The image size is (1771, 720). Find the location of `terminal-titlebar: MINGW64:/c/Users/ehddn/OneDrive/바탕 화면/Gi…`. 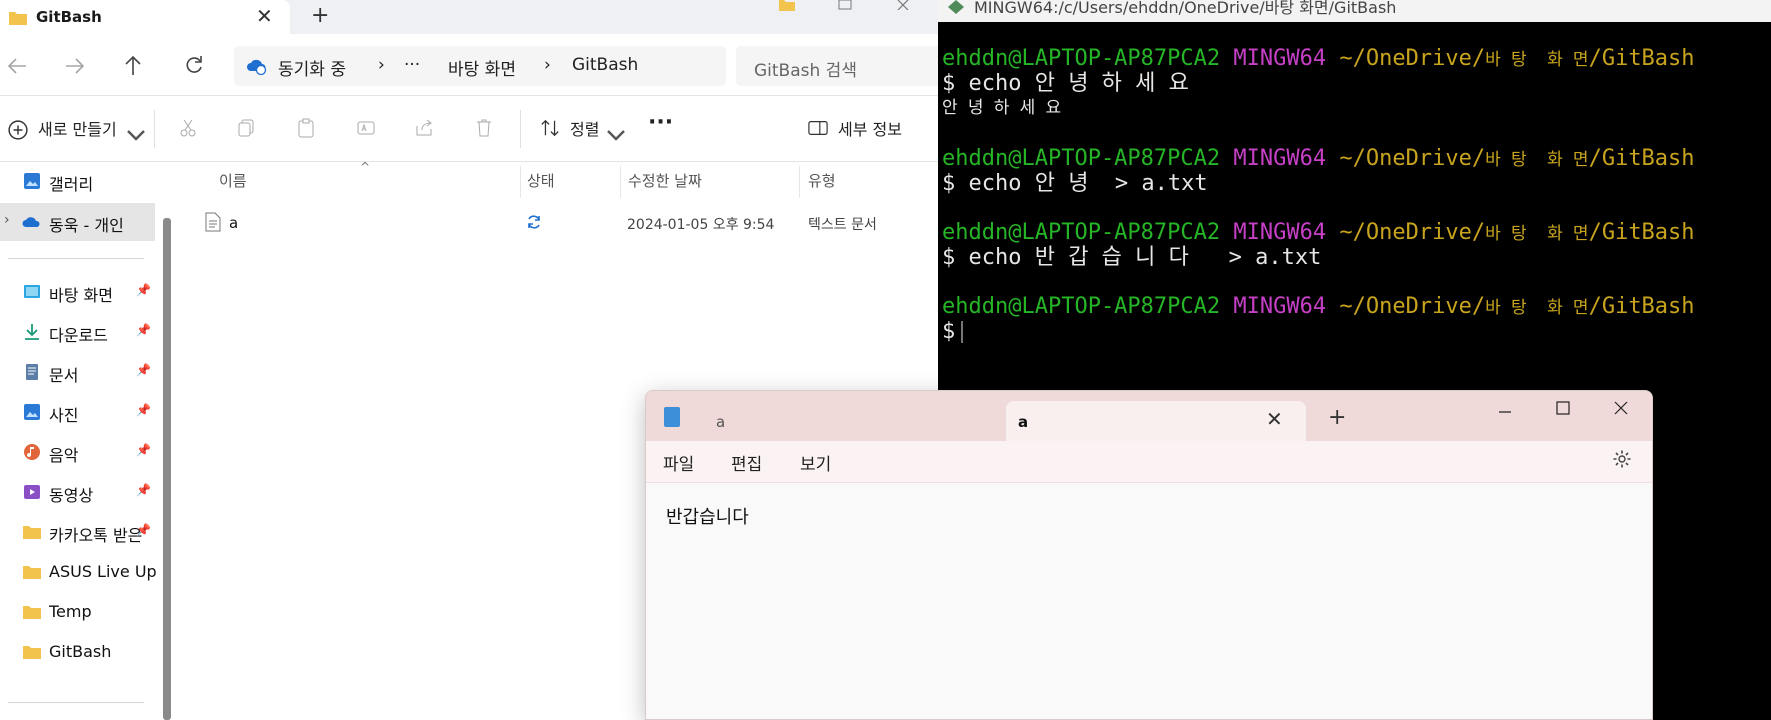

terminal-titlebar: MINGW64:/c/Users/ehddn/OneDrive/바탕 화면/Gi… is located at coordinates (1354, 11).